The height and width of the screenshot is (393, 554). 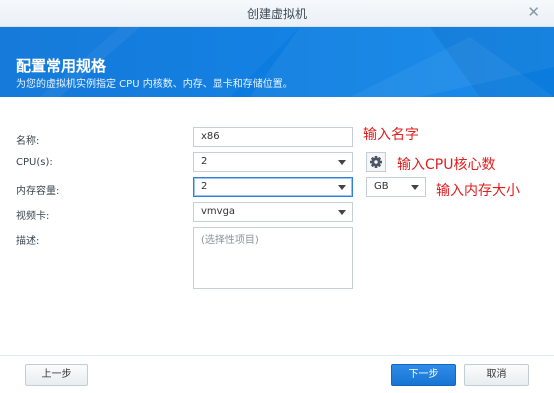 What do you see at coordinates (204, 161) in the screenshot?
I see `cpu-select-value: 2` at bounding box center [204, 161].